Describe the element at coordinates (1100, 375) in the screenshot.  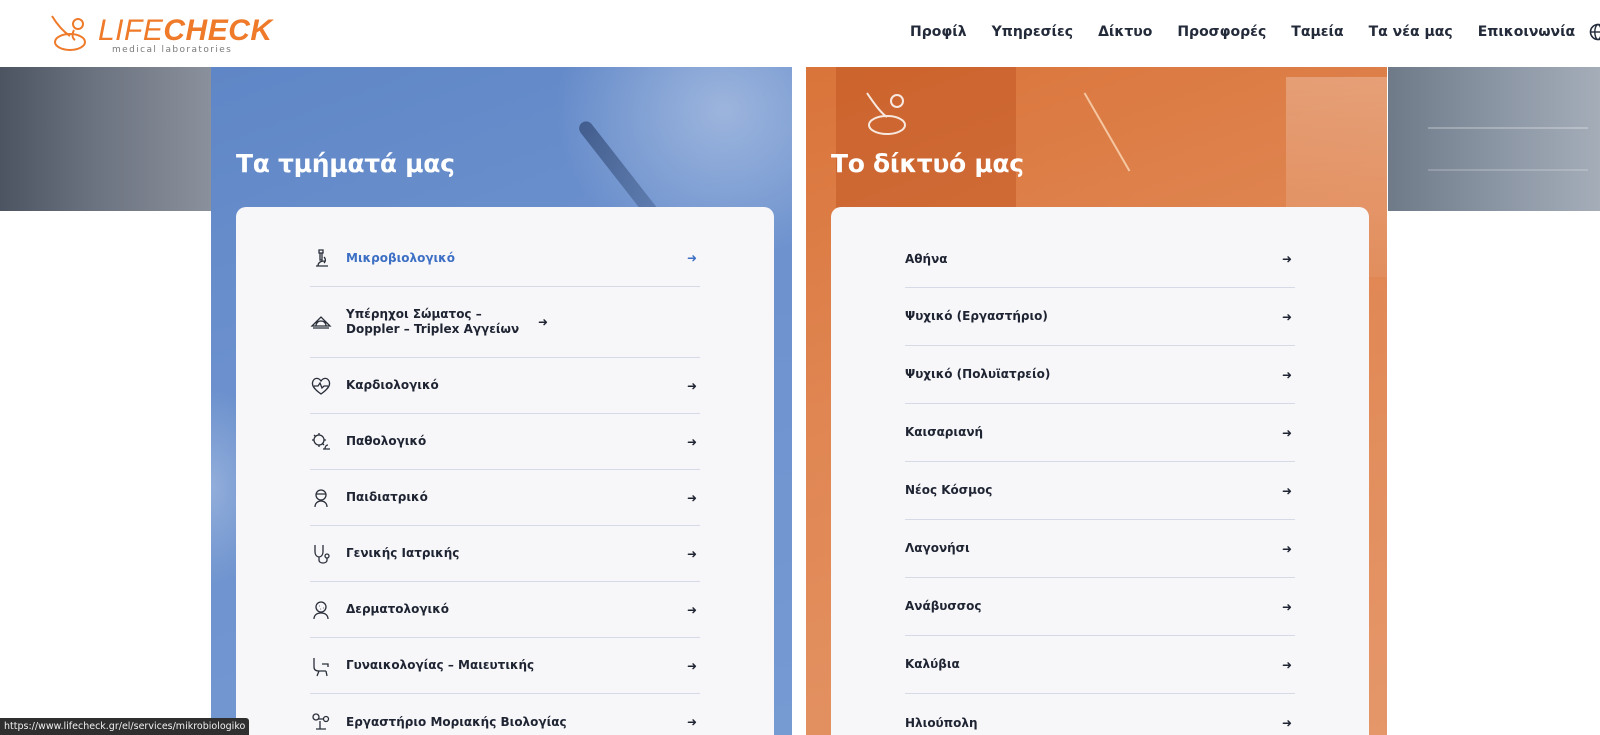
I see `network-item-psychiko-clinic: Ψυχικό (Πολυϊατρείο) ➜` at that location.